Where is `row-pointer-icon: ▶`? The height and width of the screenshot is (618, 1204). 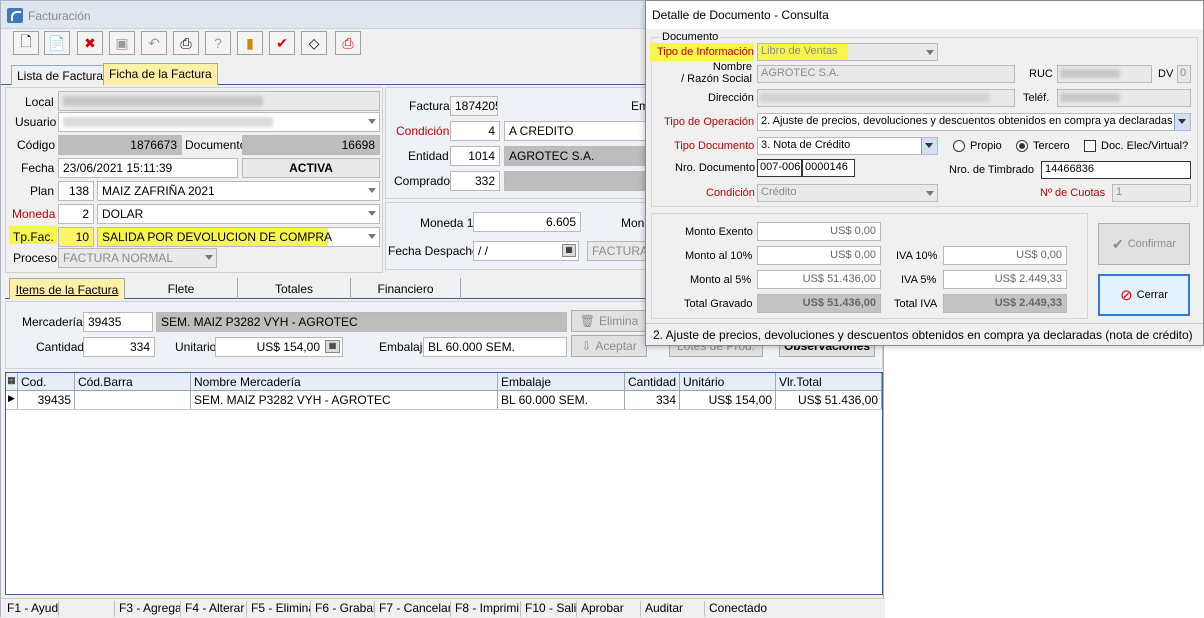
row-pointer-icon: ▶ is located at coordinates (12, 400).